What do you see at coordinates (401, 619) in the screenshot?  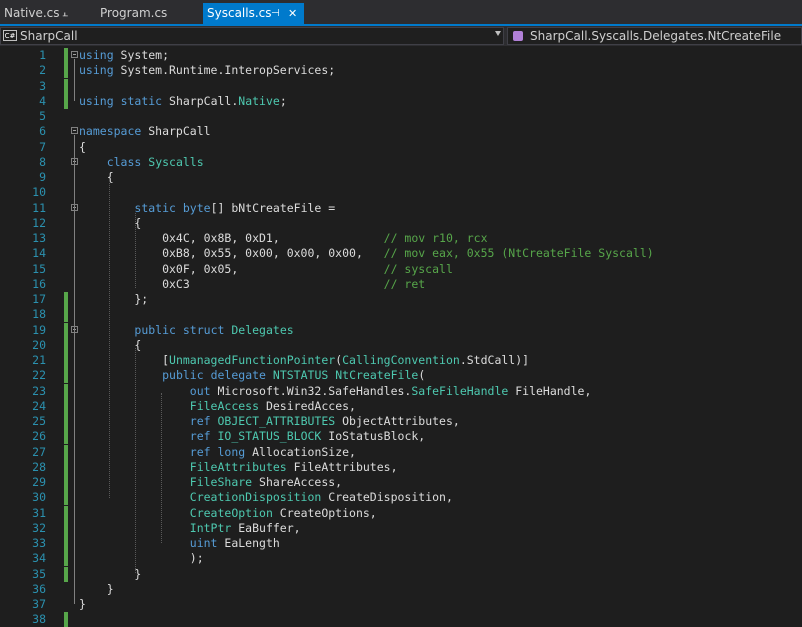 I see `code-line: 38` at bounding box center [401, 619].